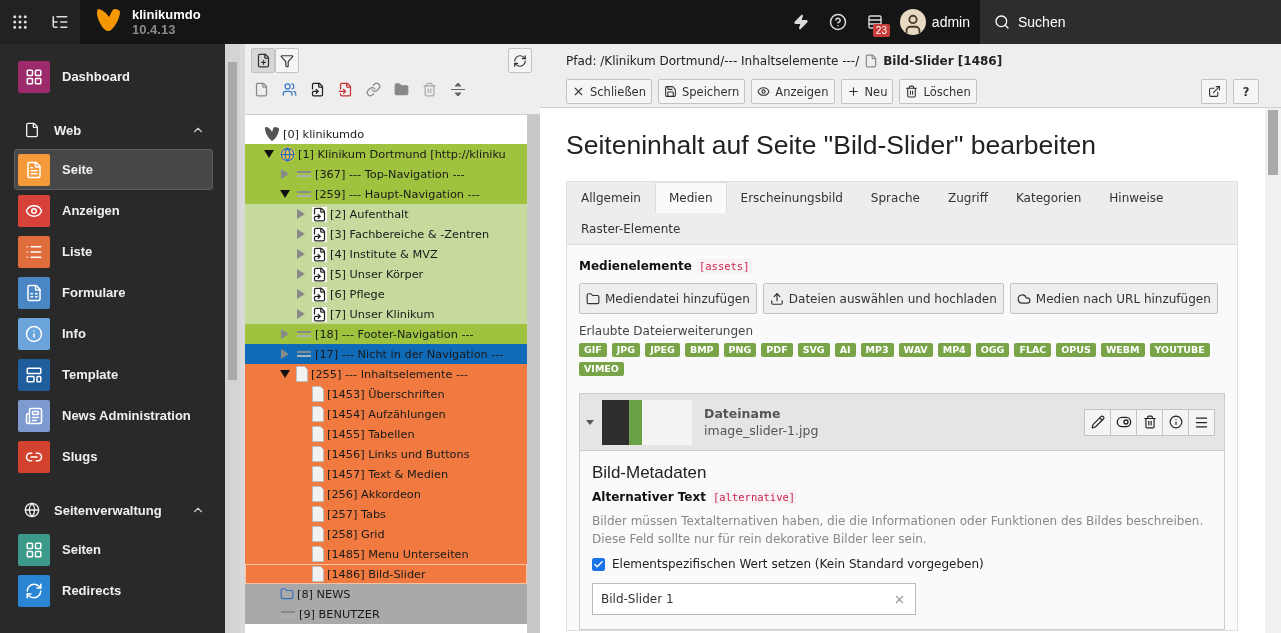 The image size is (1281, 633). I want to click on tree-row: [258] Grid, so click(386, 534).